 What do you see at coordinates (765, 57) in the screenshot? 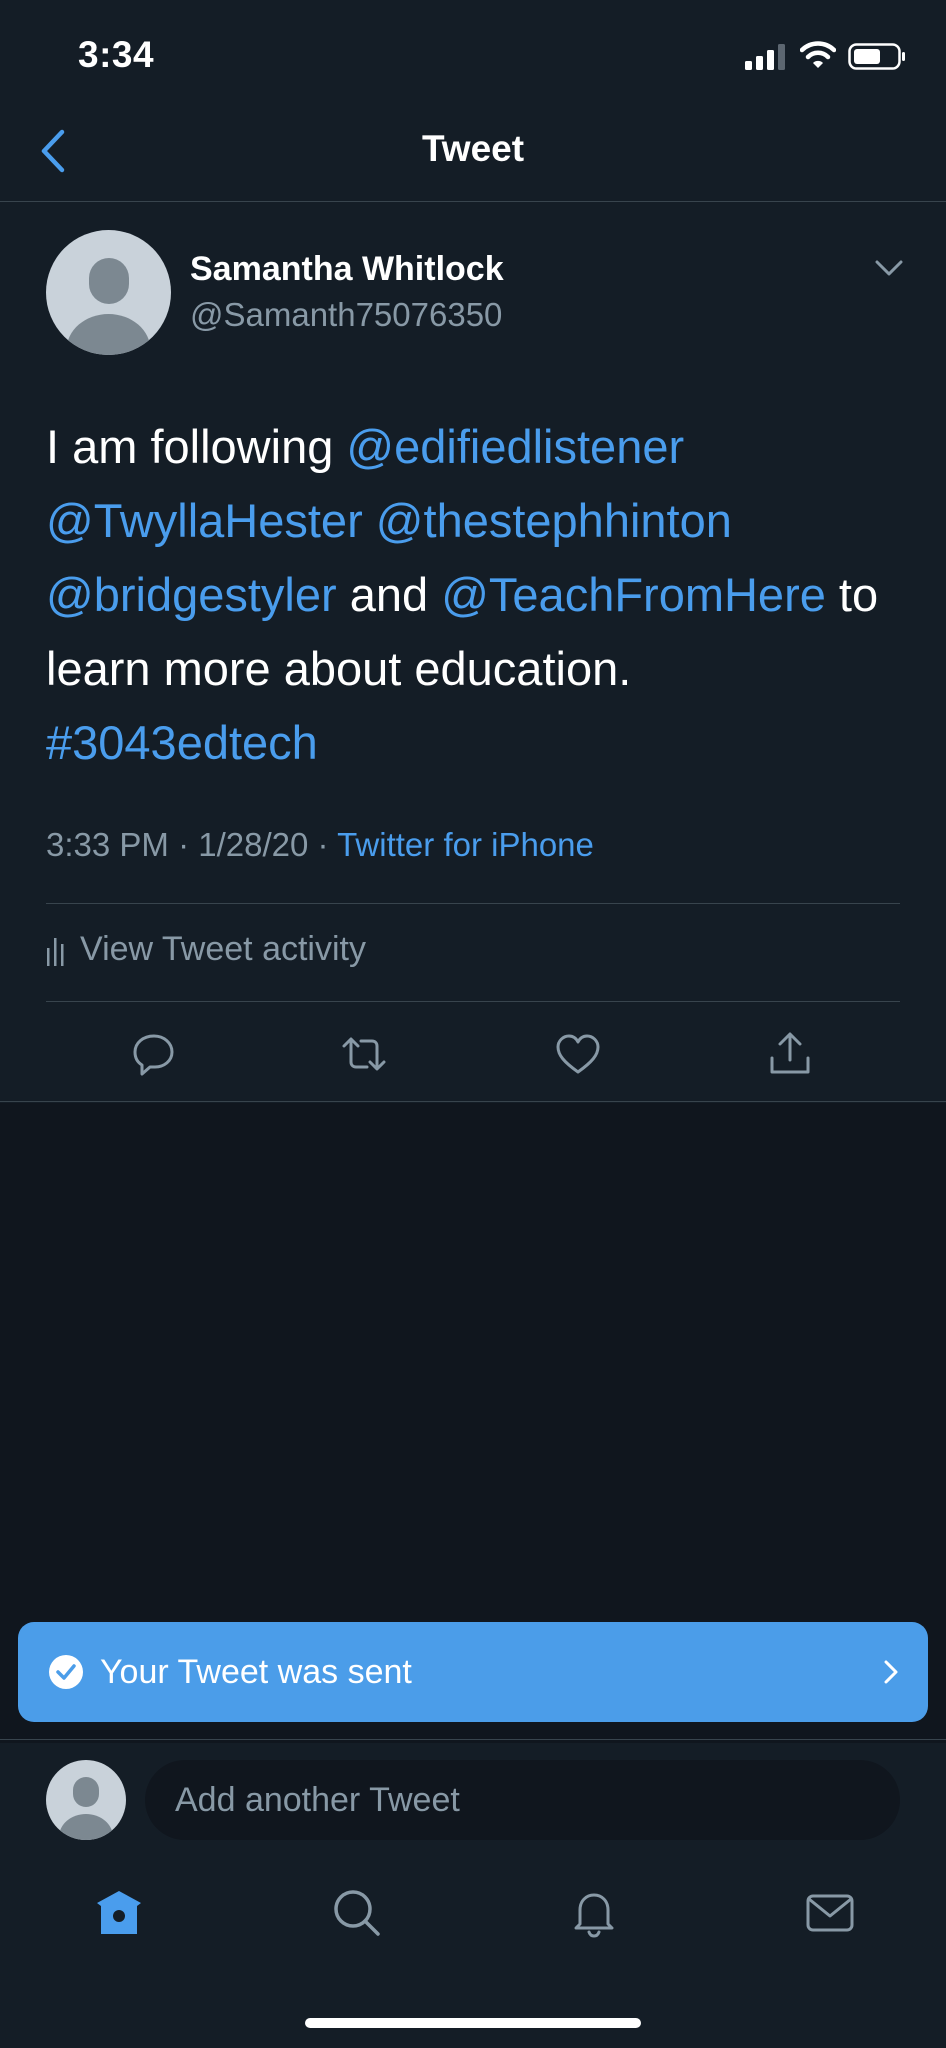
I see `signal-icon` at bounding box center [765, 57].